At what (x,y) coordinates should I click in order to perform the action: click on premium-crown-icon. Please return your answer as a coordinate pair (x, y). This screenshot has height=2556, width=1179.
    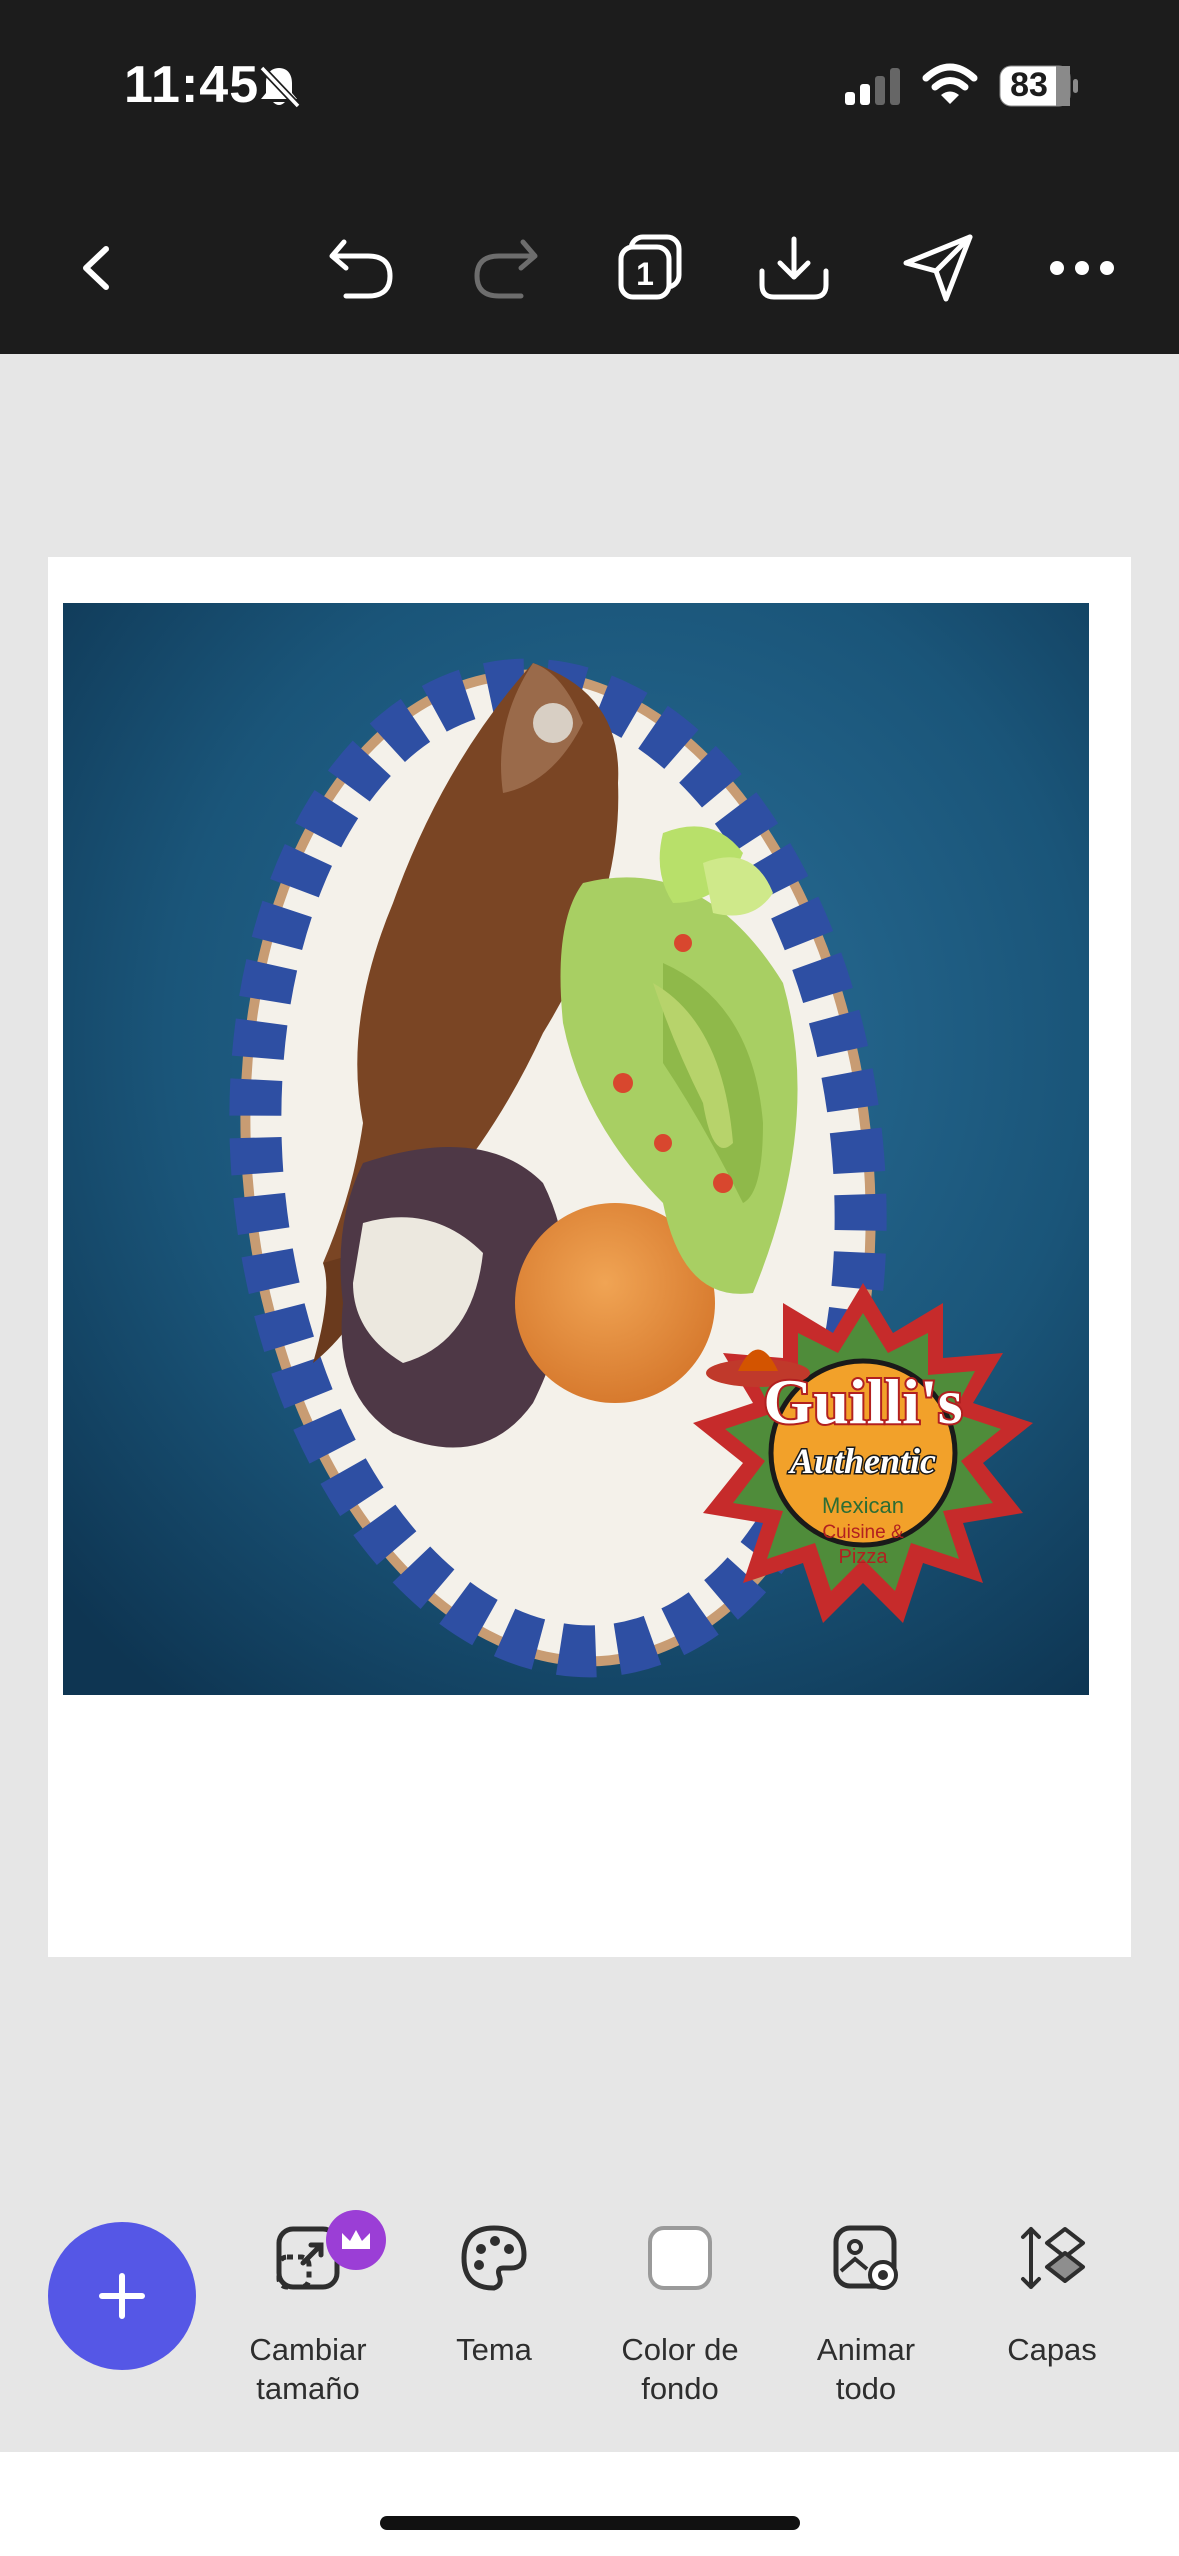
    Looking at the image, I should click on (356, 2240).